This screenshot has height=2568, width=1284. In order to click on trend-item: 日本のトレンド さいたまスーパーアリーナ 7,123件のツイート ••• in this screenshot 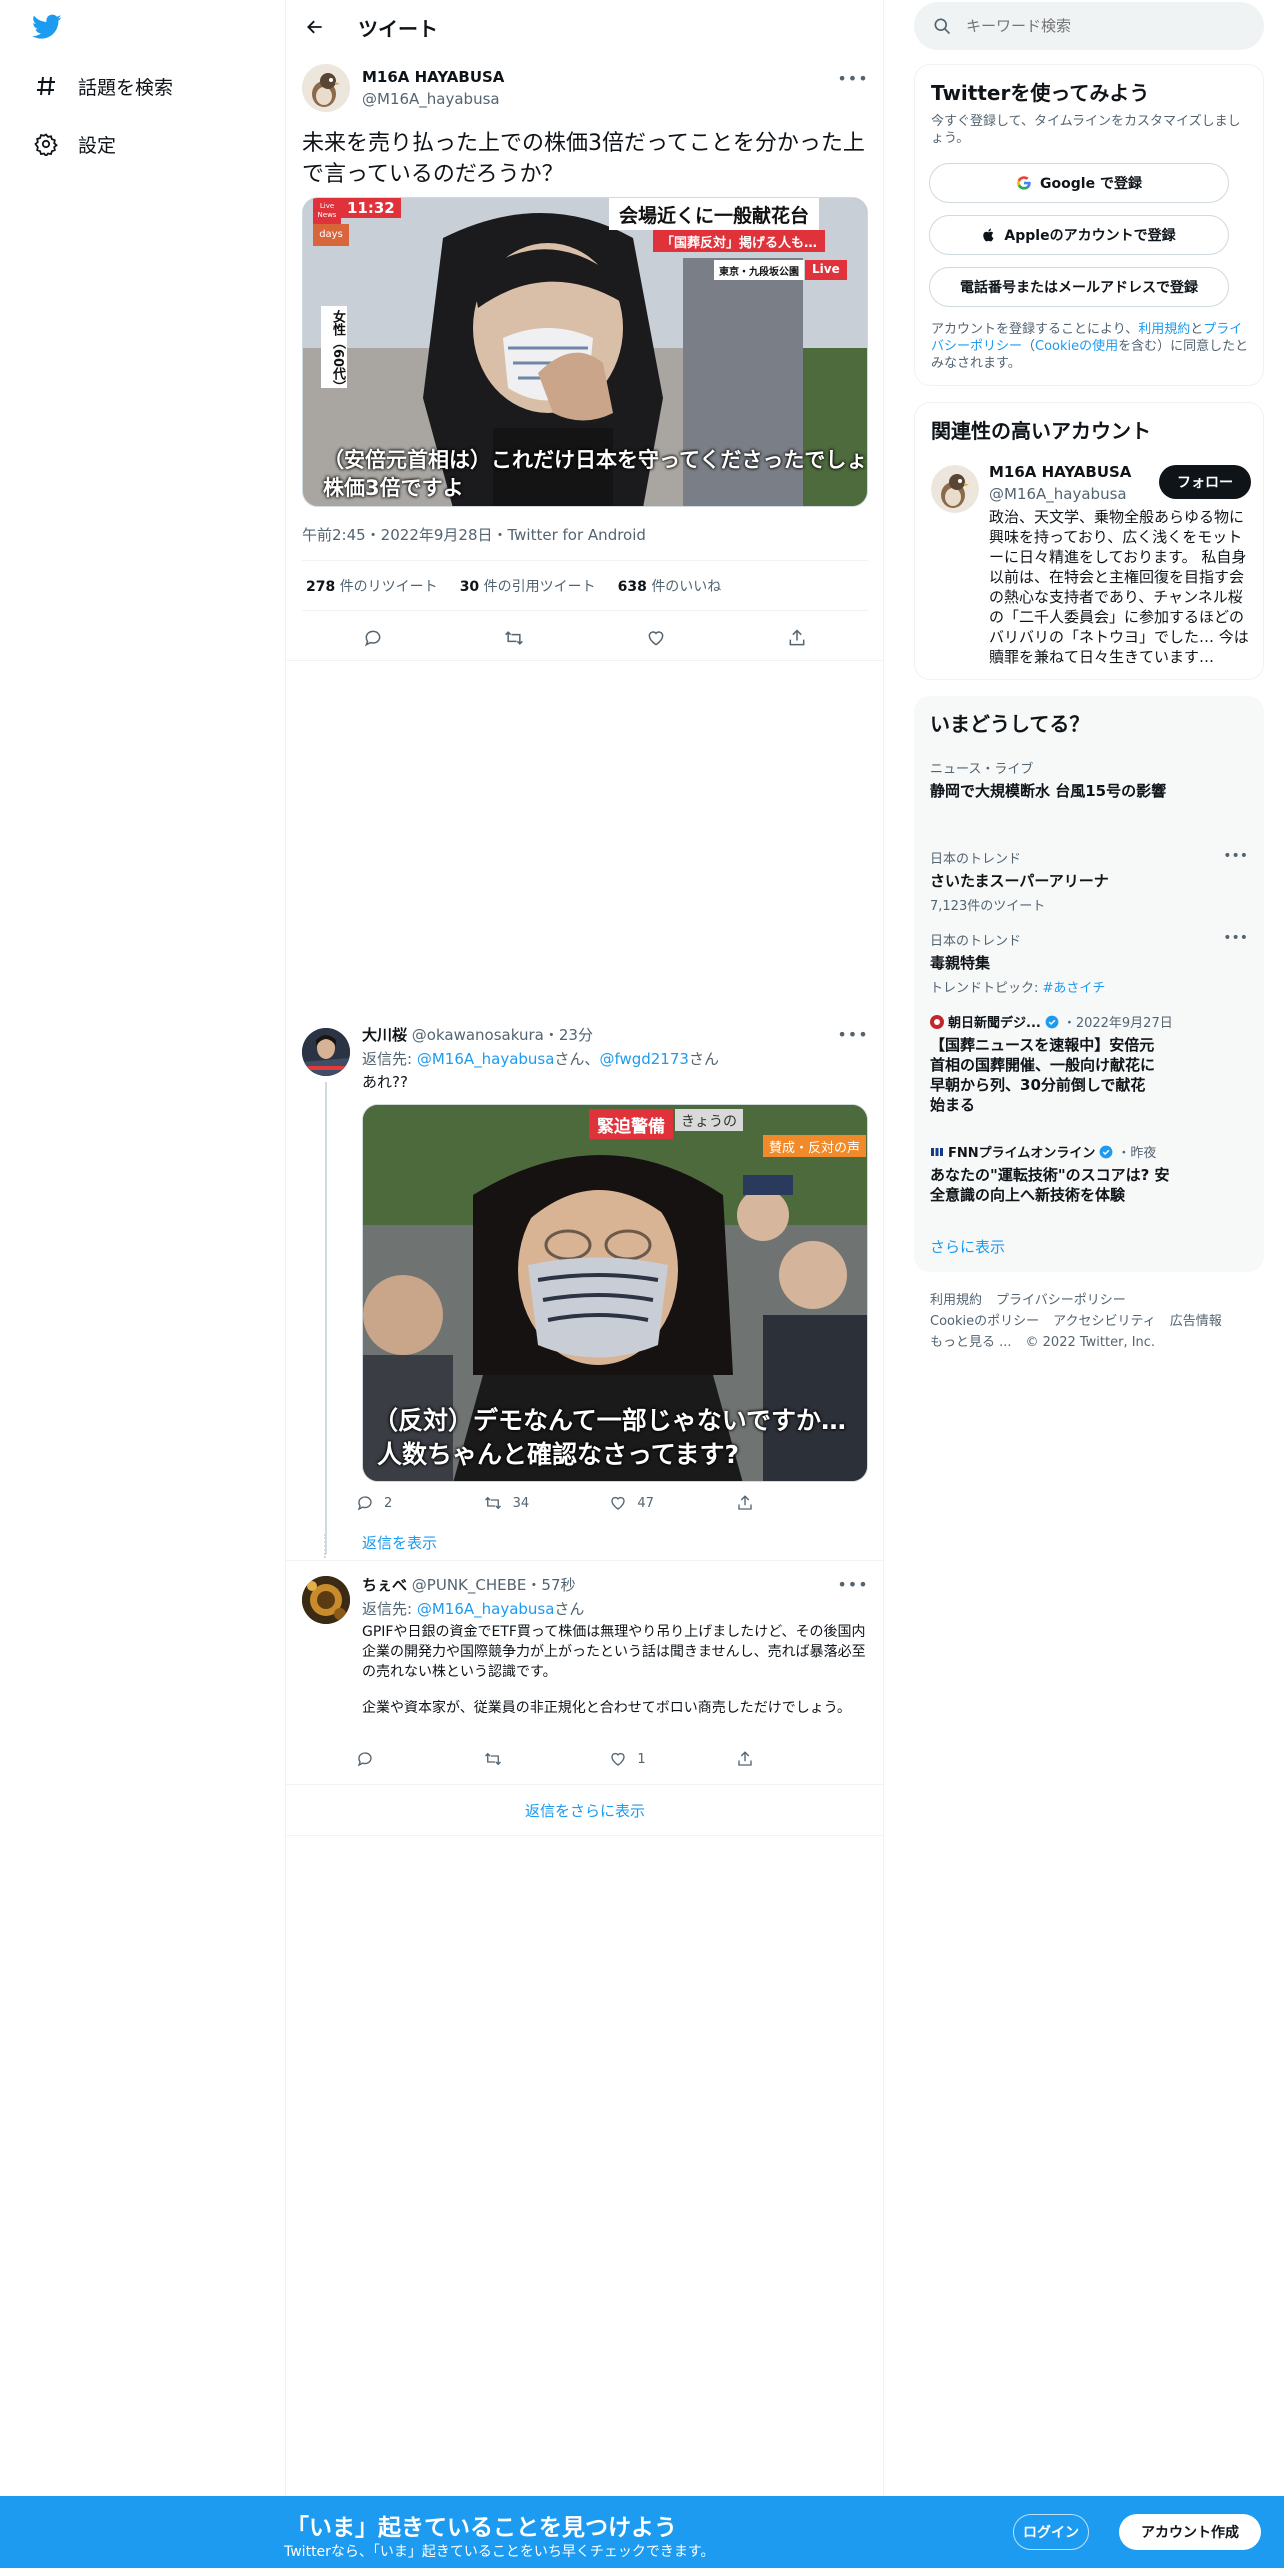, I will do `click(1089, 881)`.